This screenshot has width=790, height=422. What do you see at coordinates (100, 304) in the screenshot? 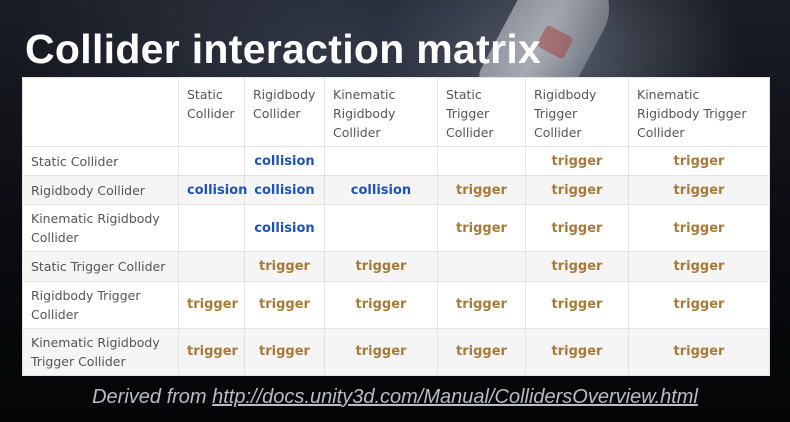
I see `row-label: Rigidbody Trigger Collider` at bounding box center [100, 304].